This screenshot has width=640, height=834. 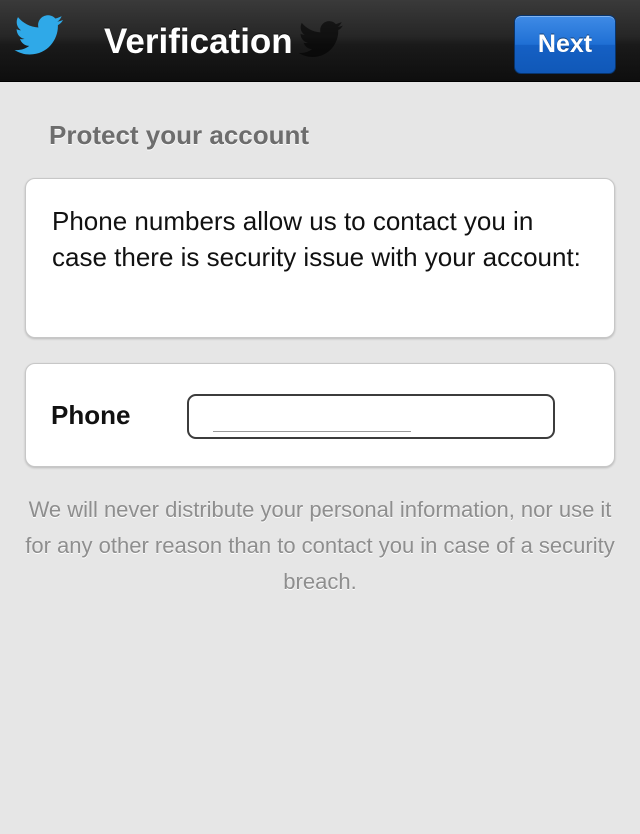 What do you see at coordinates (312, 431) in the screenshot?
I see `input-underline` at bounding box center [312, 431].